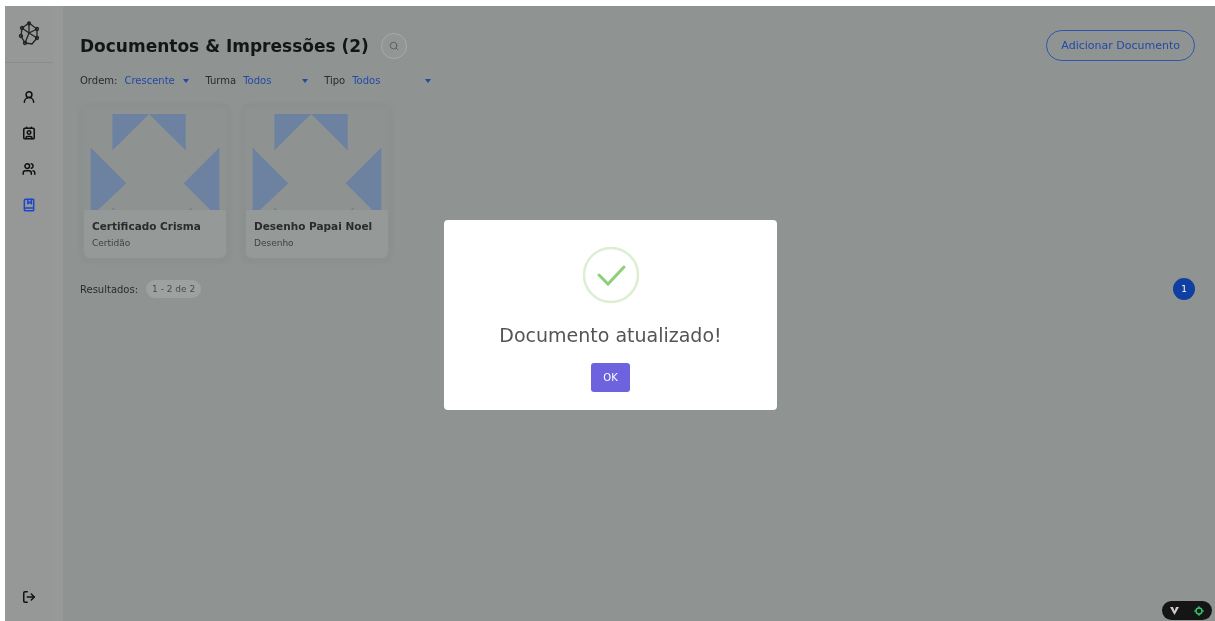 This screenshot has width=1215, height=621. Describe the element at coordinates (314, 226) in the screenshot. I see `card-title: Desenho Papai Noel` at that location.